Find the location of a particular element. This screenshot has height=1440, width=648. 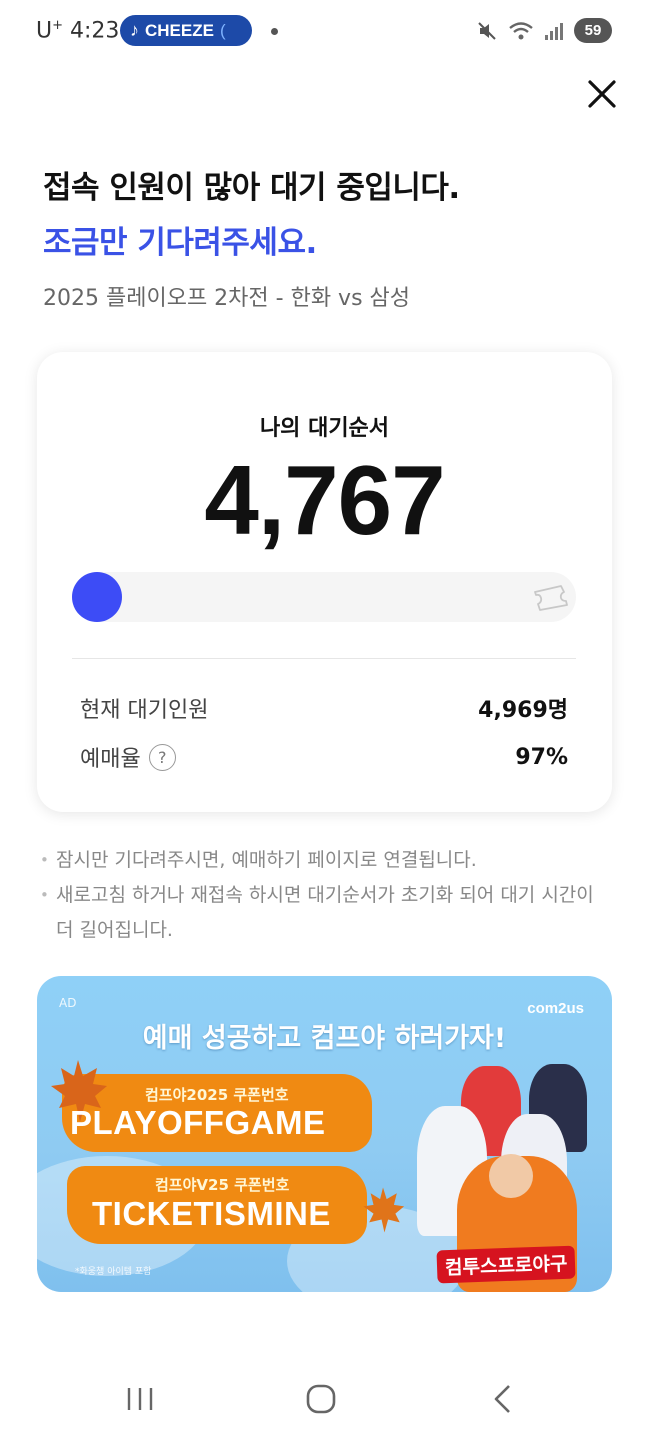

current-waiting-label: 현재 대기인원 is located at coordinates (144, 710).